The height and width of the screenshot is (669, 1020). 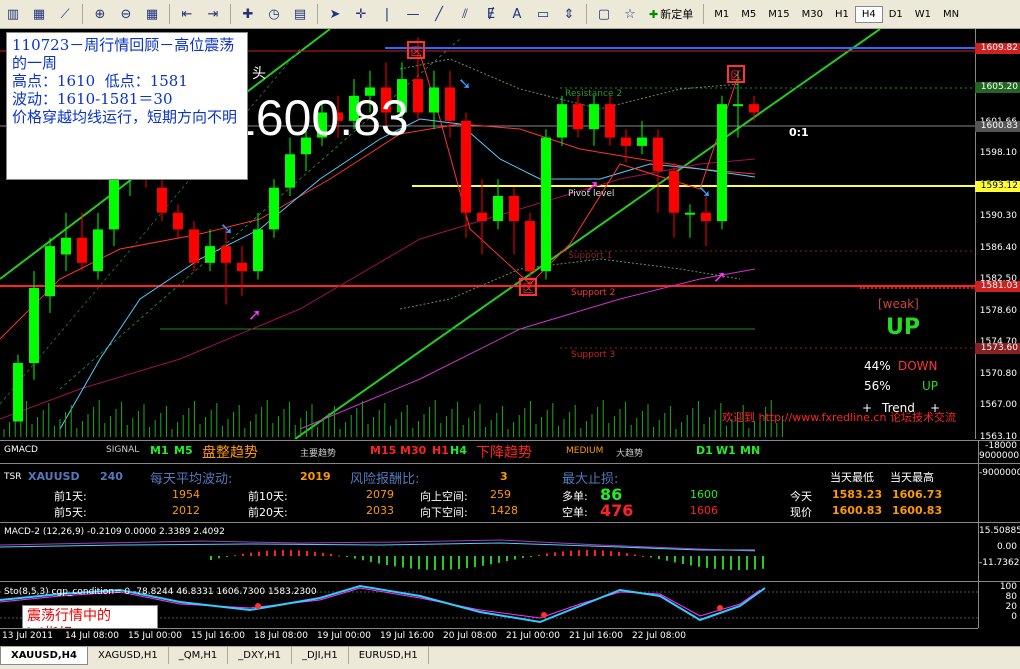 I want to click on hline-icon: —, so click(x=413, y=14).